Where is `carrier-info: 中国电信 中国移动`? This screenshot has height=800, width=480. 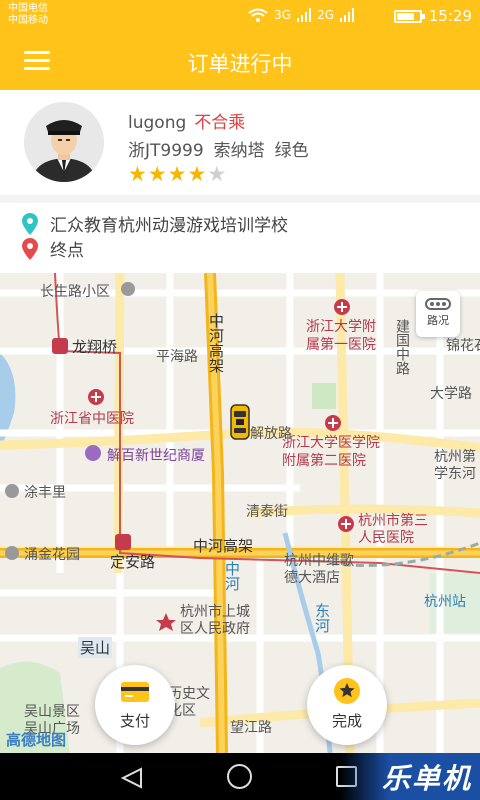 carrier-info: 中国电信 中国移动 is located at coordinates (28, 15).